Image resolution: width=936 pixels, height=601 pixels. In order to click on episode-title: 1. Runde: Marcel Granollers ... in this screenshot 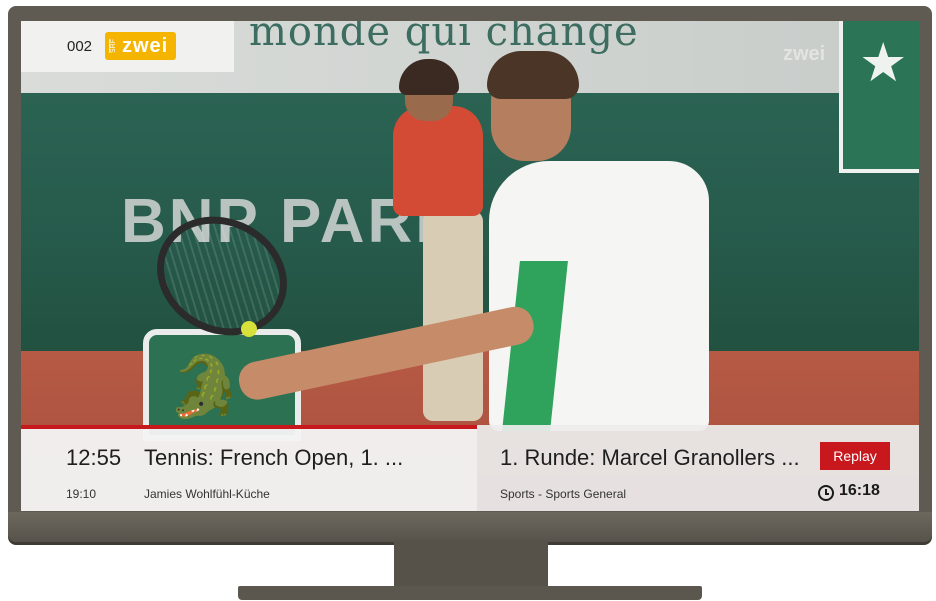, I will do `click(650, 457)`.